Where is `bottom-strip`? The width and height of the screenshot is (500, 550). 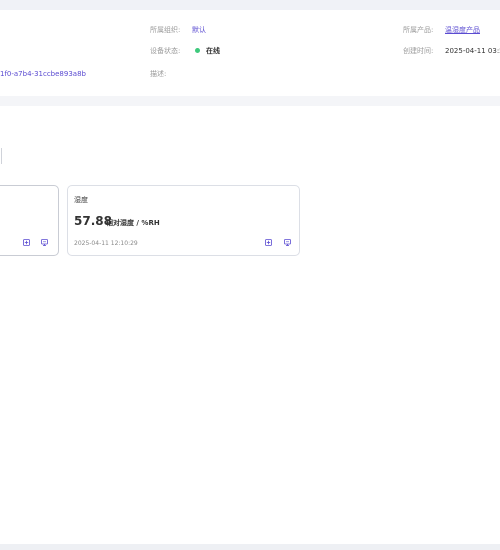
bottom-strip is located at coordinates (250, 547).